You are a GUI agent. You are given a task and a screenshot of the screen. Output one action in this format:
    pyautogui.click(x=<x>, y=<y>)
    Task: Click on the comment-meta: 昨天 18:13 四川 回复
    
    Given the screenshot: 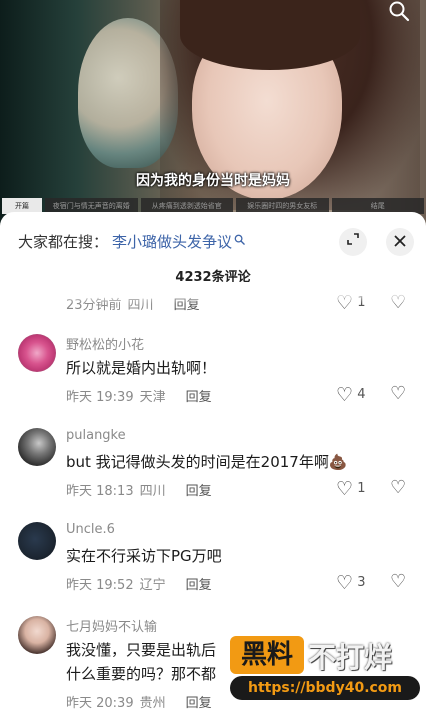 What is the action you would take?
    pyautogui.click(x=142, y=489)
    